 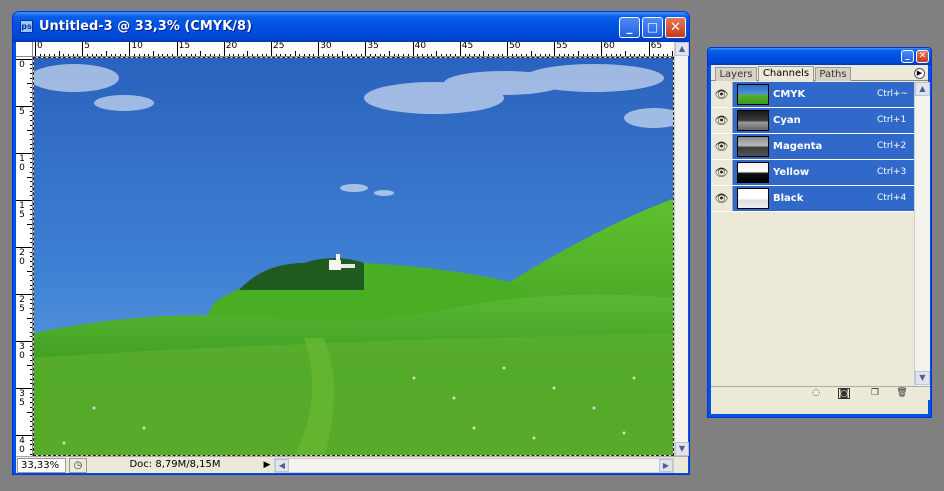 I want to click on close-icon: ✕, so click(x=675, y=27).